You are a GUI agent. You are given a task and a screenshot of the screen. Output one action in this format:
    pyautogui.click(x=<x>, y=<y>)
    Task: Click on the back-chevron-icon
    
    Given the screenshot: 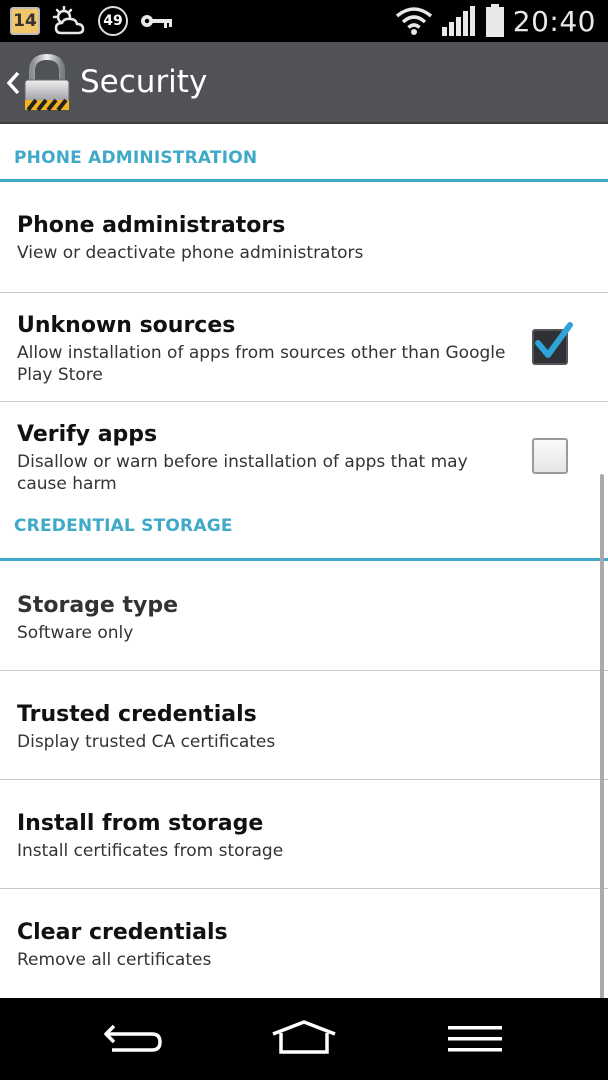 What is the action you would take?
    pyautogui.click(x=13, y=83)
    